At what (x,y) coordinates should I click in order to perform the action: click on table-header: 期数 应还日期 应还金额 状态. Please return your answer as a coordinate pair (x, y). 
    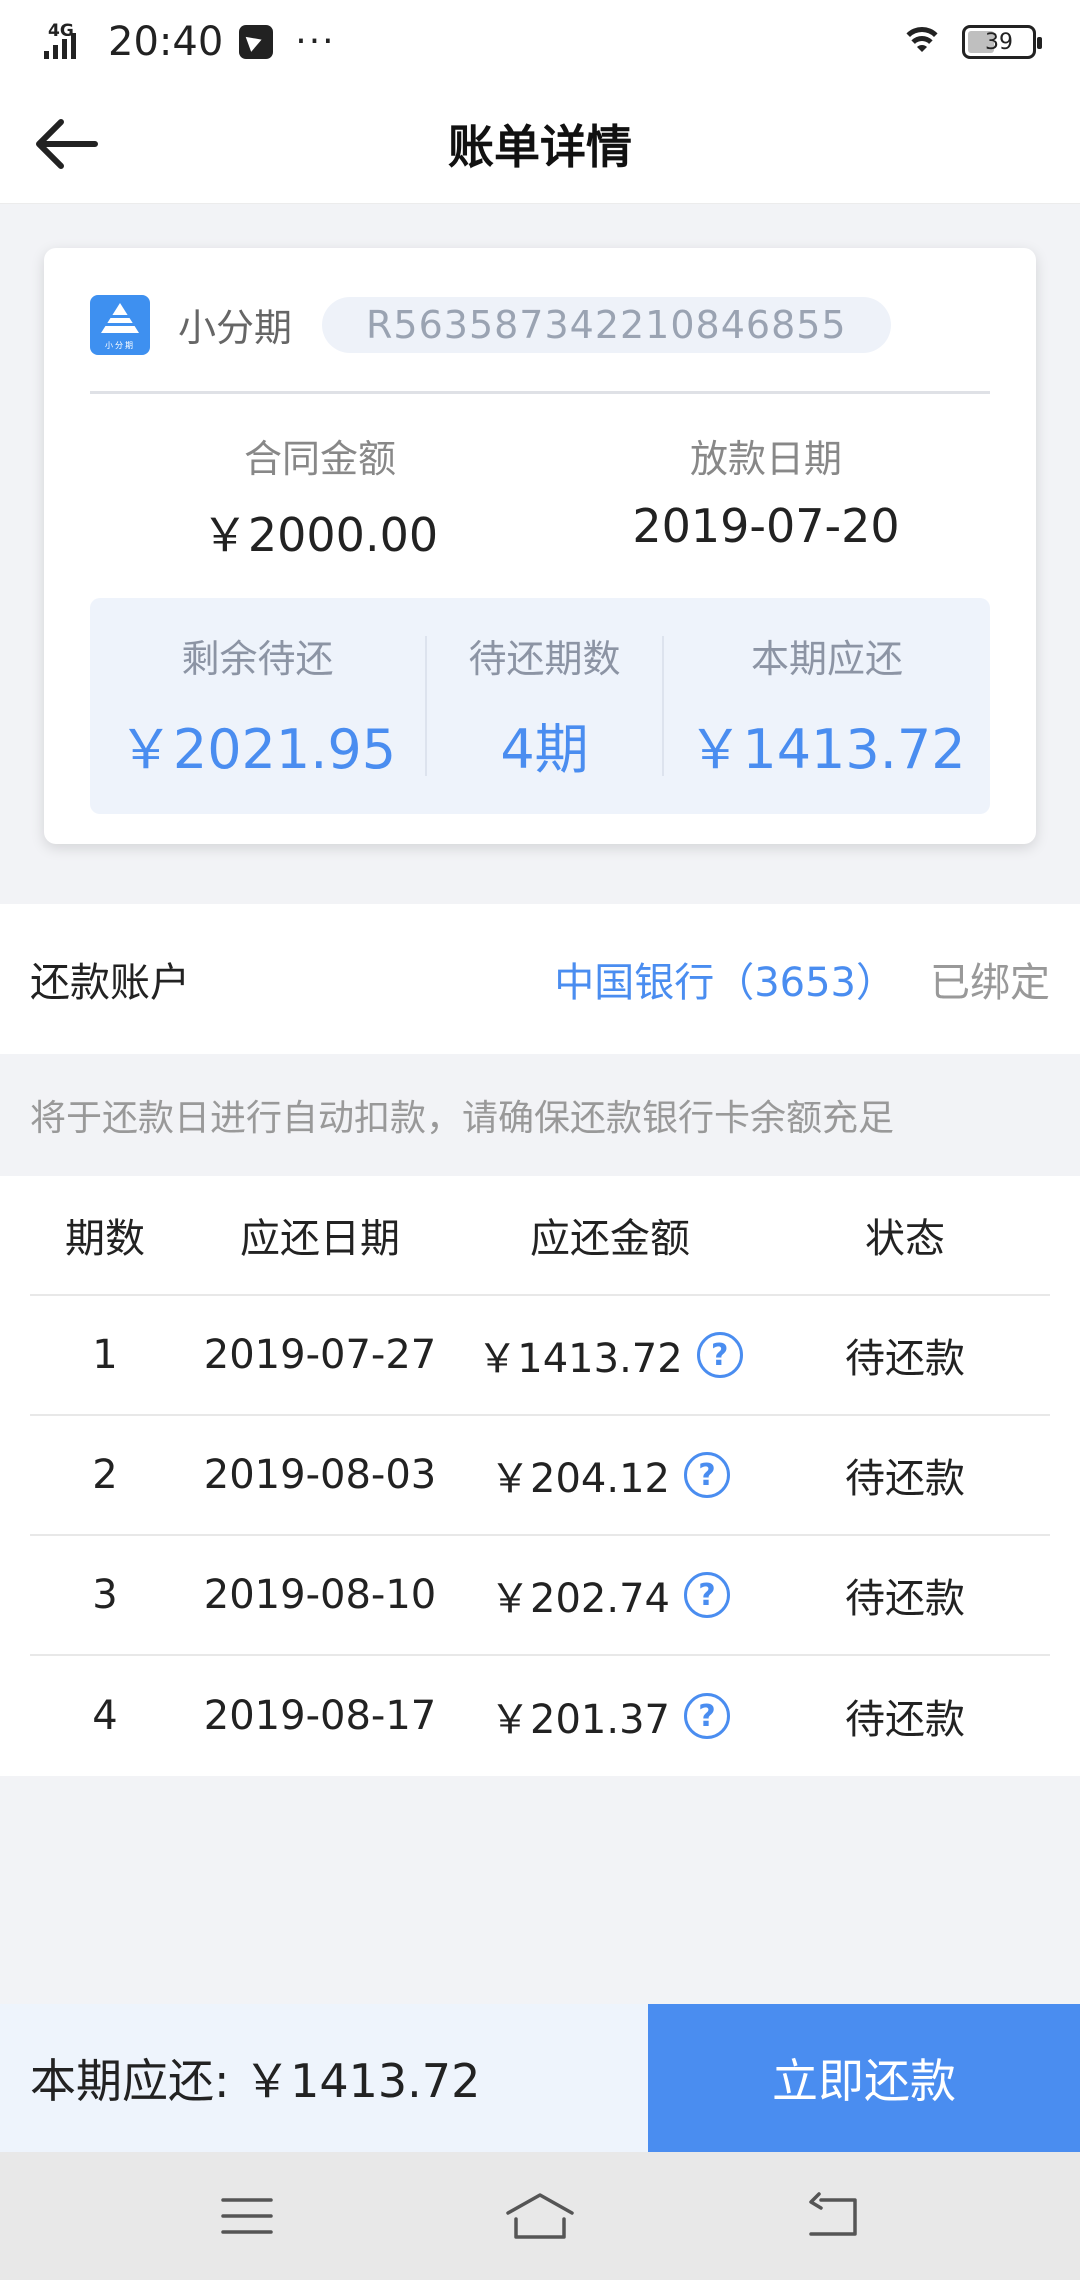
    Looking at the image, I should click on (540, 1236).